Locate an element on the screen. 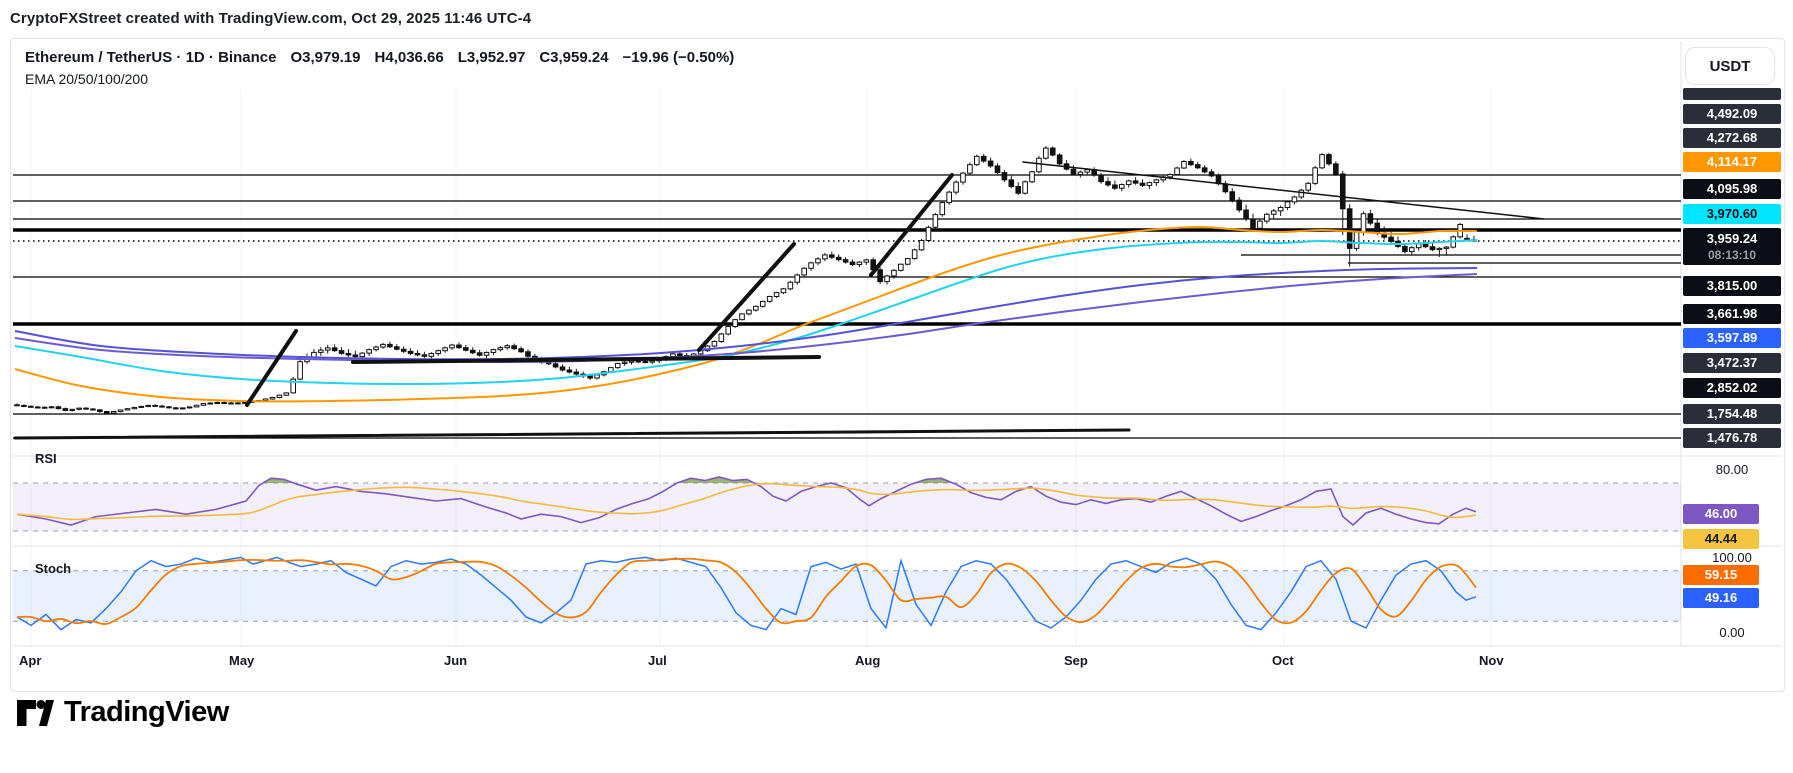 This screenshot has height=773, width=1793. price-label: 3,661.98 is located at coordinates (1732, 314).